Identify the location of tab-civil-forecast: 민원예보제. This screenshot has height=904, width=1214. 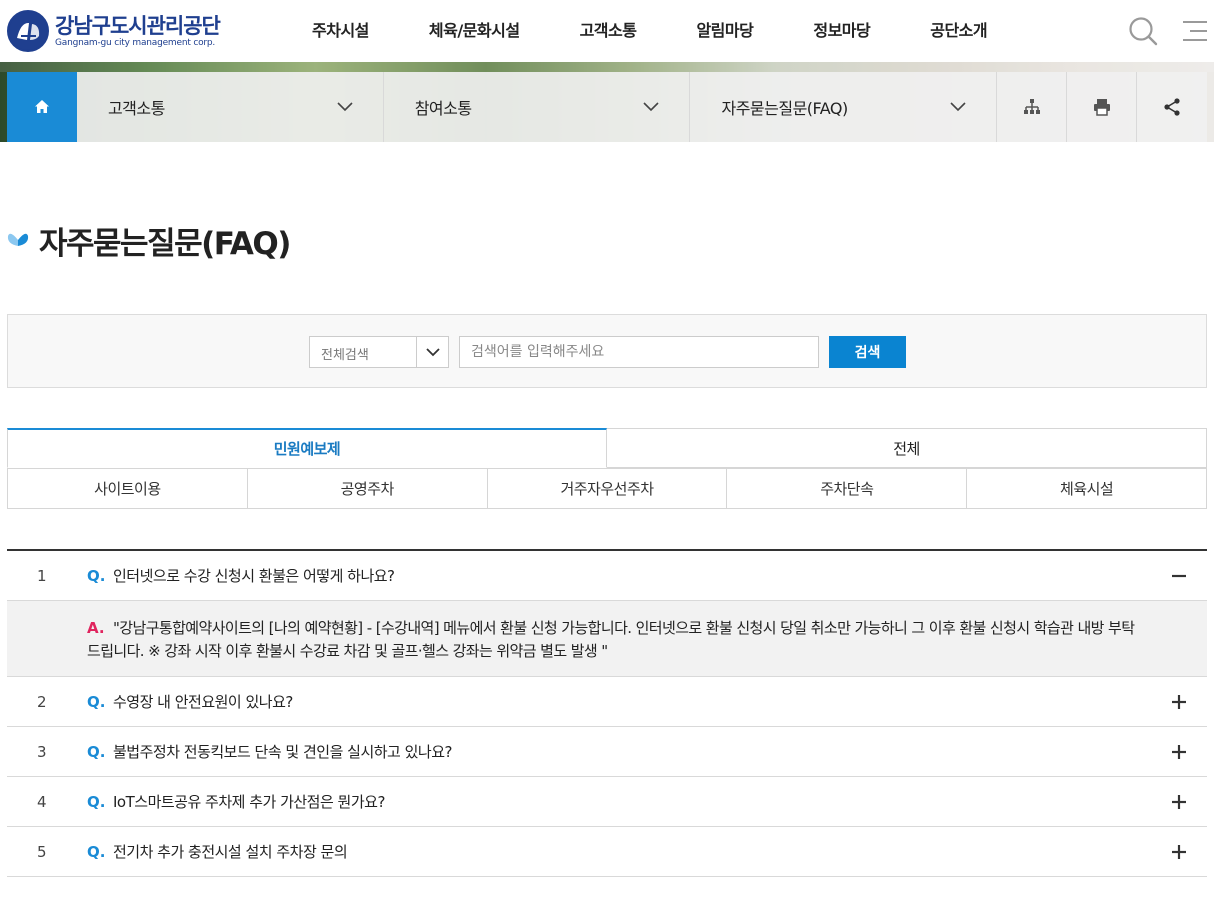
(307, 448).